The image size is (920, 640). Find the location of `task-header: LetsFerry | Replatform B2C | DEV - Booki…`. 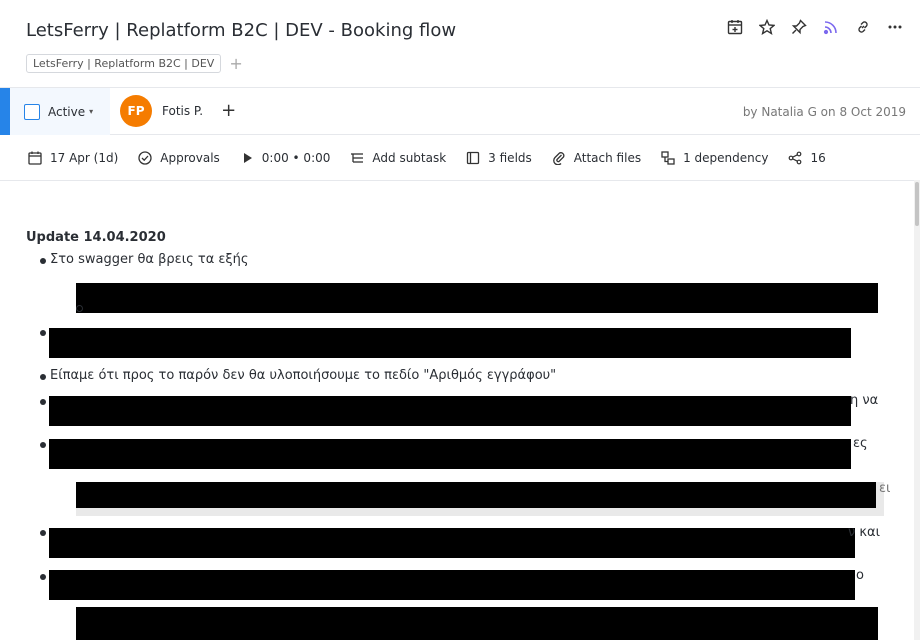

task-header: LetsFerry | Replatform B2C | DEV - Booki… is located at coordinates (460, 44).